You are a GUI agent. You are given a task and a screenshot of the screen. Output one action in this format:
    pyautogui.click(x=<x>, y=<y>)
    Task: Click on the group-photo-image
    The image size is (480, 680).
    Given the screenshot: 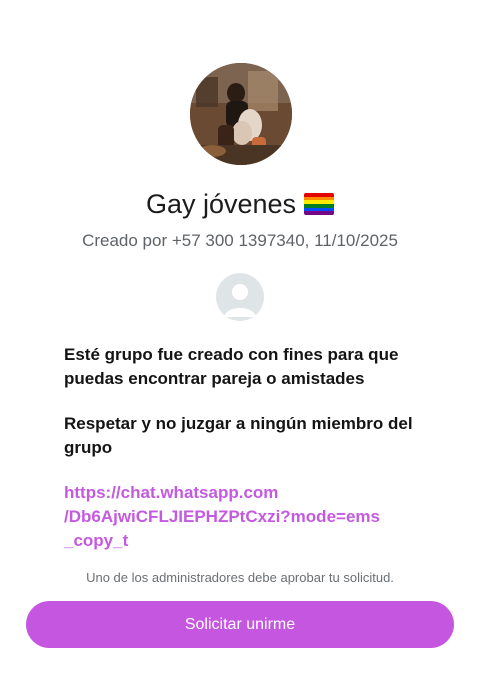 What is the action you would take?
    pyautogui.click(x=241, y=114)
    